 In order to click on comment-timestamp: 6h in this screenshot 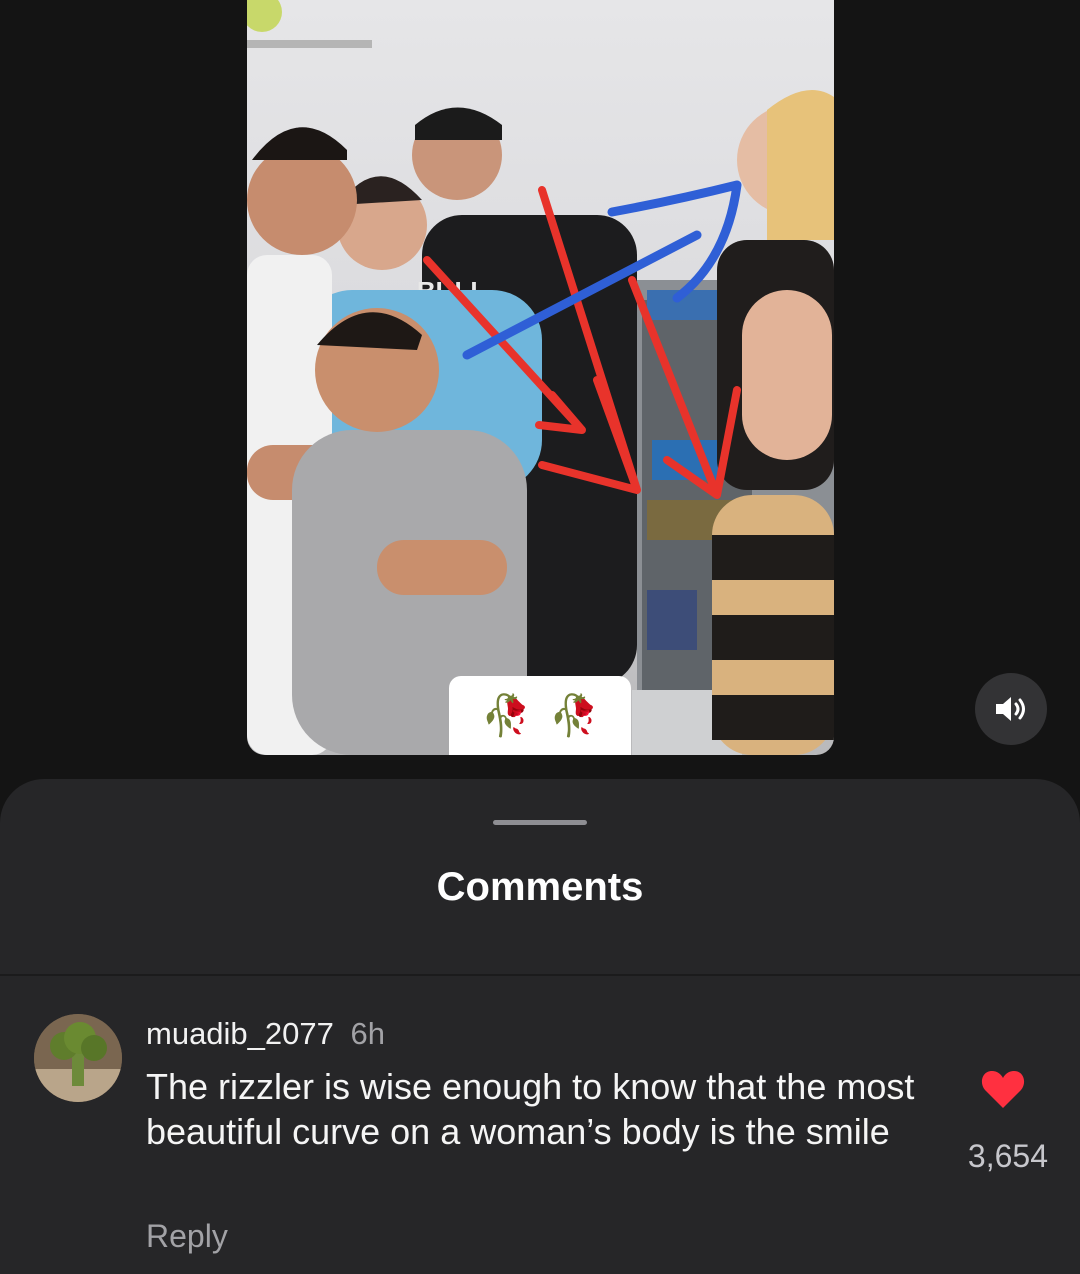, I will do `click(367, 1033)`.